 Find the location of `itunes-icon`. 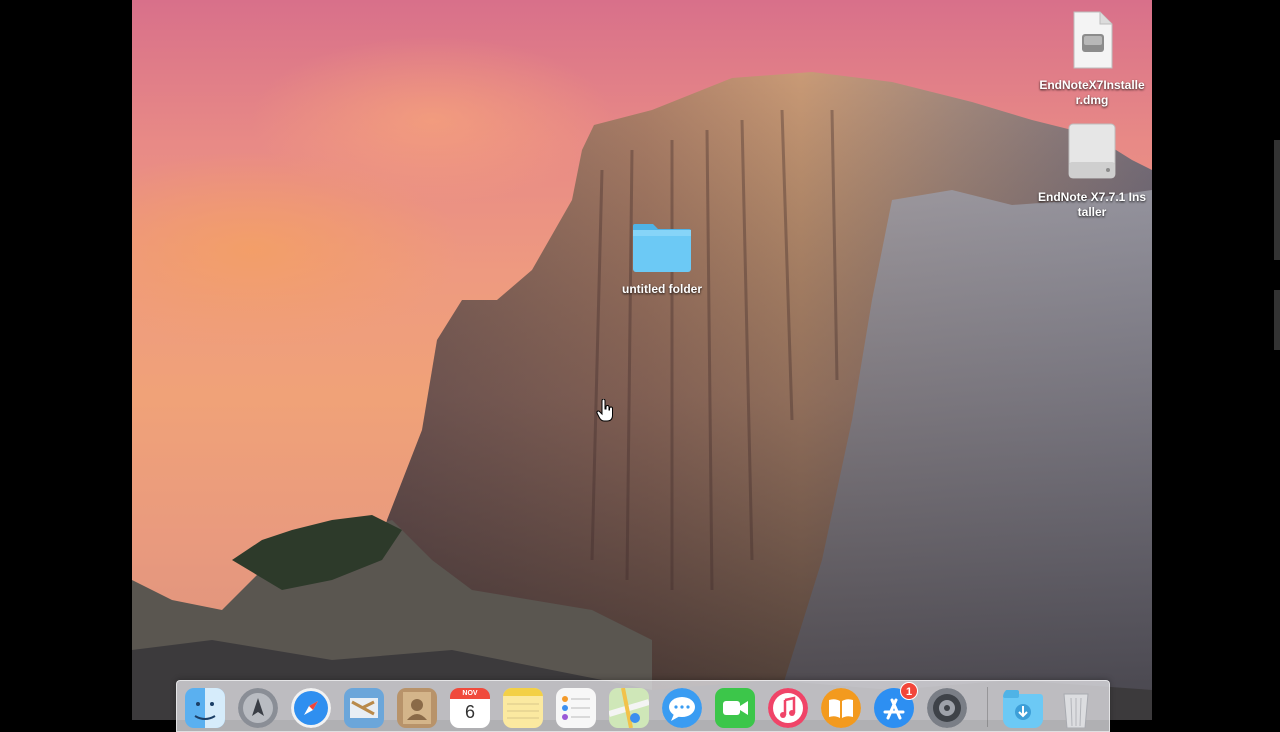

itunes-icon is located at coordinates (788, 708).